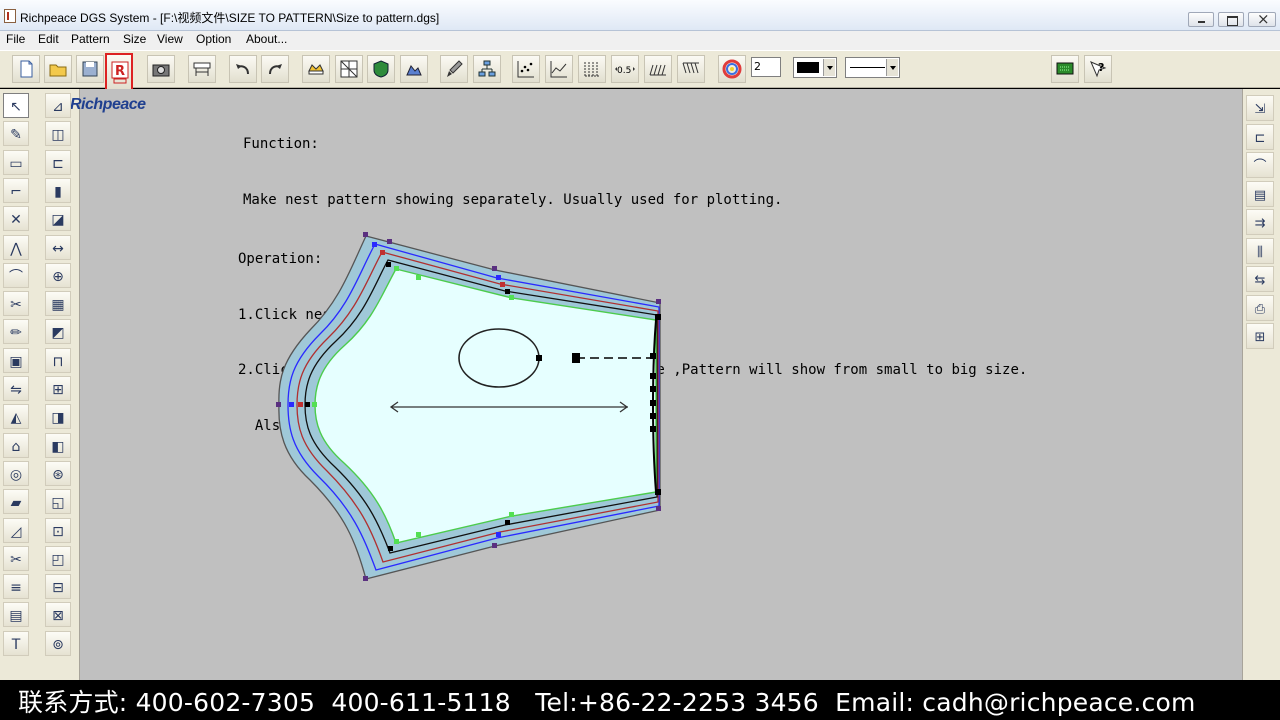  Describe the element at coordinates (1260, 279) in the screenshot. I see `nest-icon: ⇆` at that location.